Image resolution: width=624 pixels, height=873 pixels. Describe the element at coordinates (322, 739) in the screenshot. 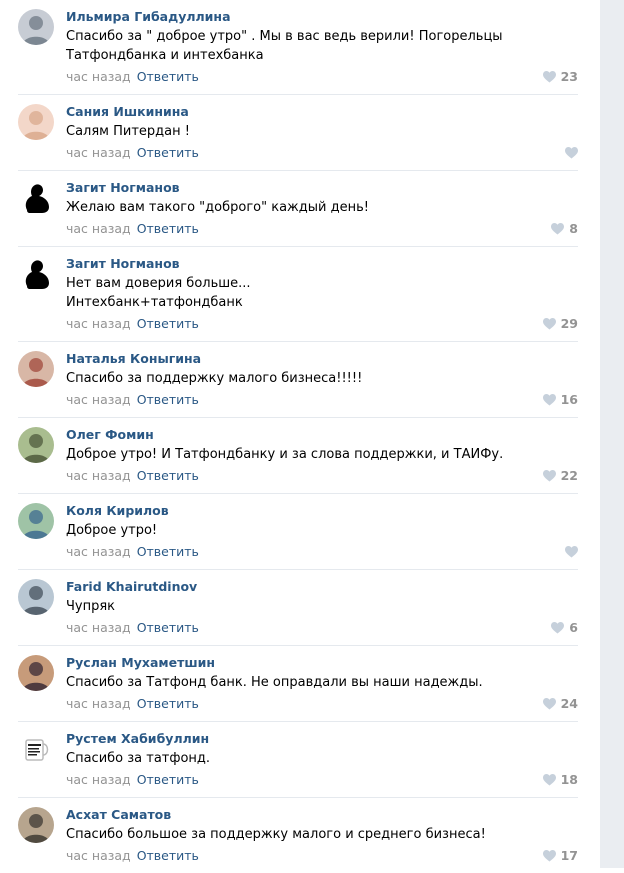

I see `comment-author-link: Рустем Хабибуллин` at that location.